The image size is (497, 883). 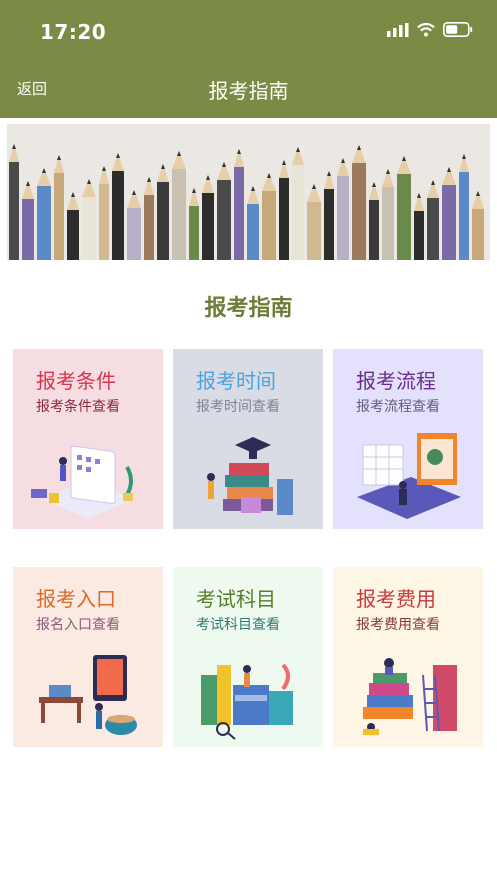 What do you see at coordinates (248, 657) in the screenshot?
I see `card-exam-subjects: 考试科目 考试科目查看` at bounding box center [248, 657].